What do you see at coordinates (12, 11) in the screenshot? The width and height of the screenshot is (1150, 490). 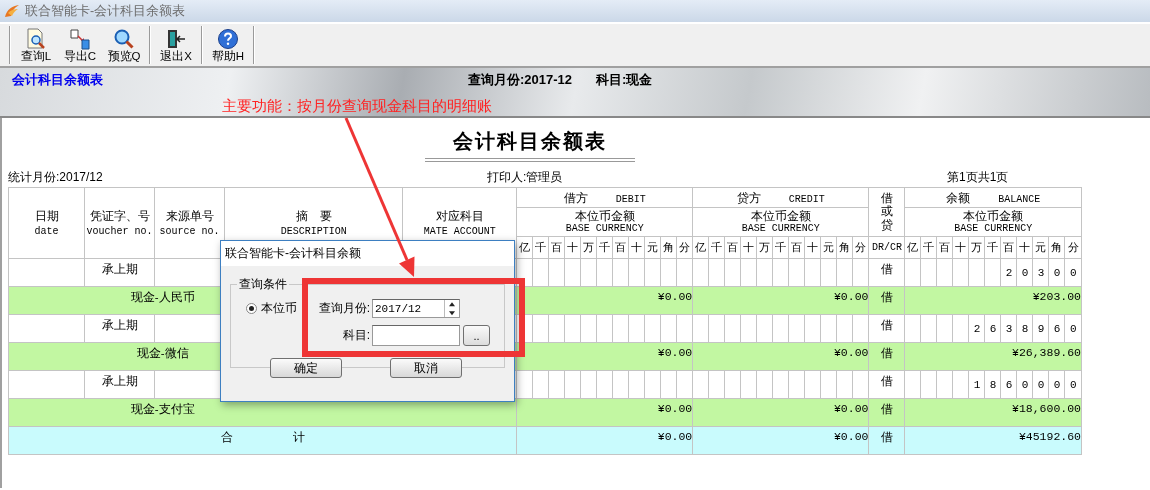 I see `app-logo-icon` at bounding box center [12, 11].